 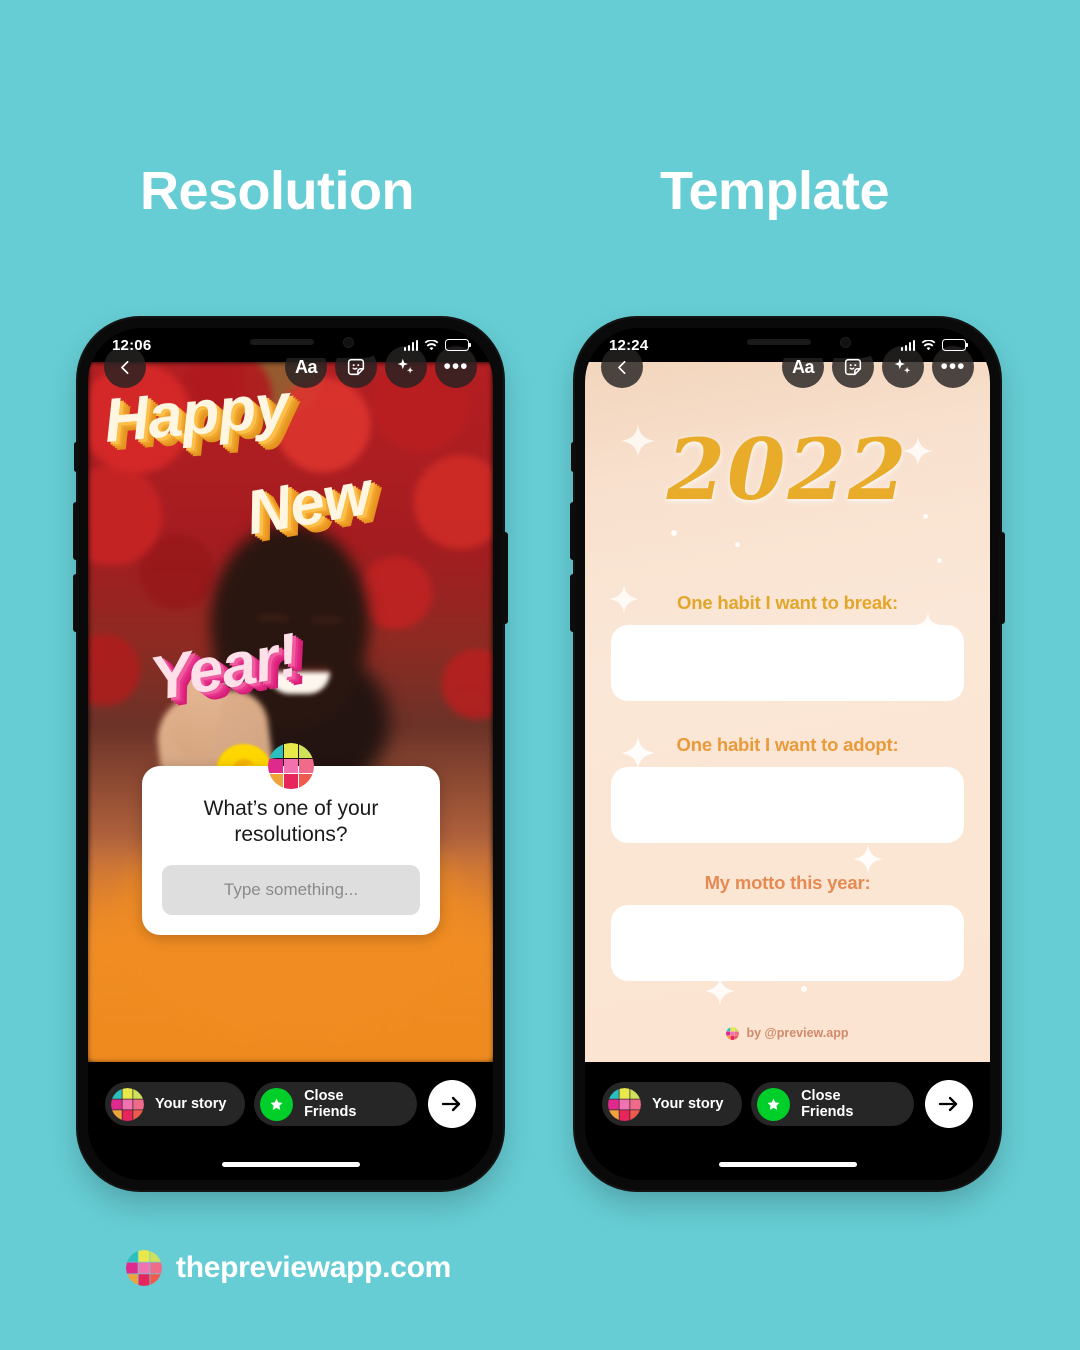 What do you see at coordinates (787, 602) in the screenshot?
I see `field-label-break: One habit I want to break:` at bounding box center [787, 602].